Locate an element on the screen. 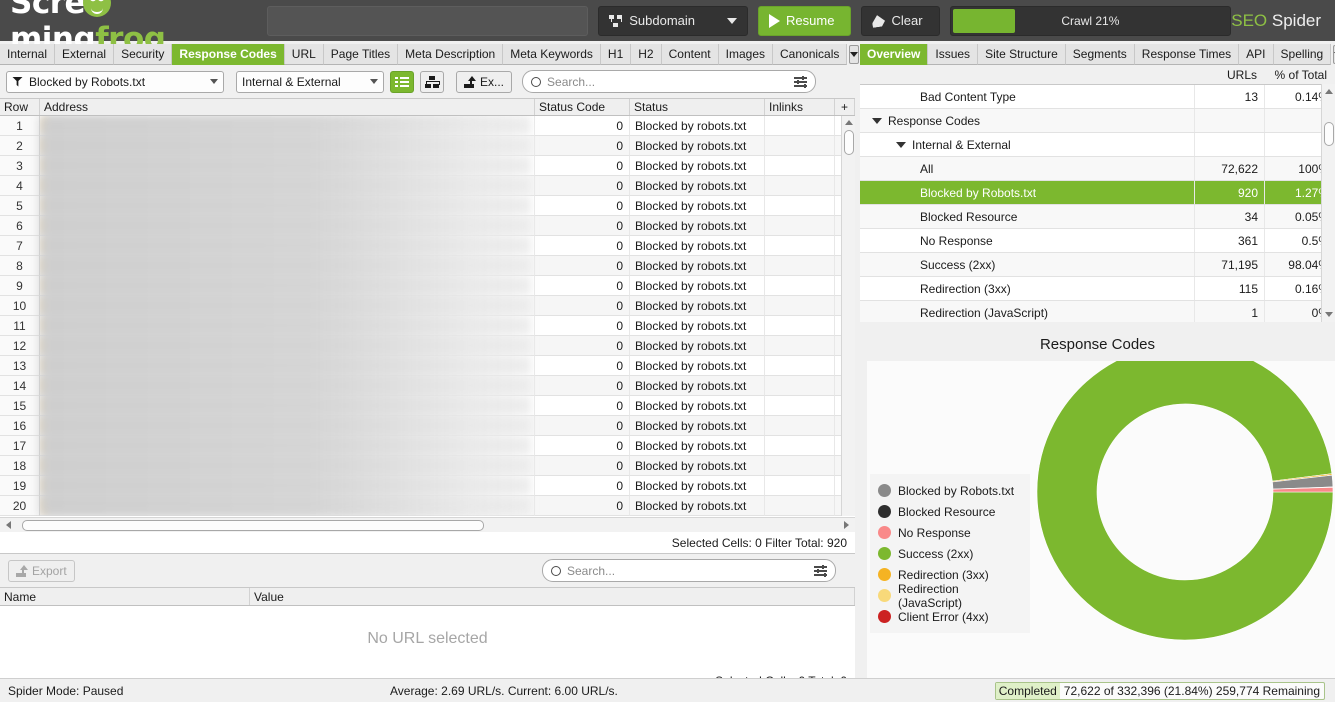 This screenshot has width=1335, height=702. table-row: 12 0 Blocked by robots.txt is located at coordinates (427, 346).